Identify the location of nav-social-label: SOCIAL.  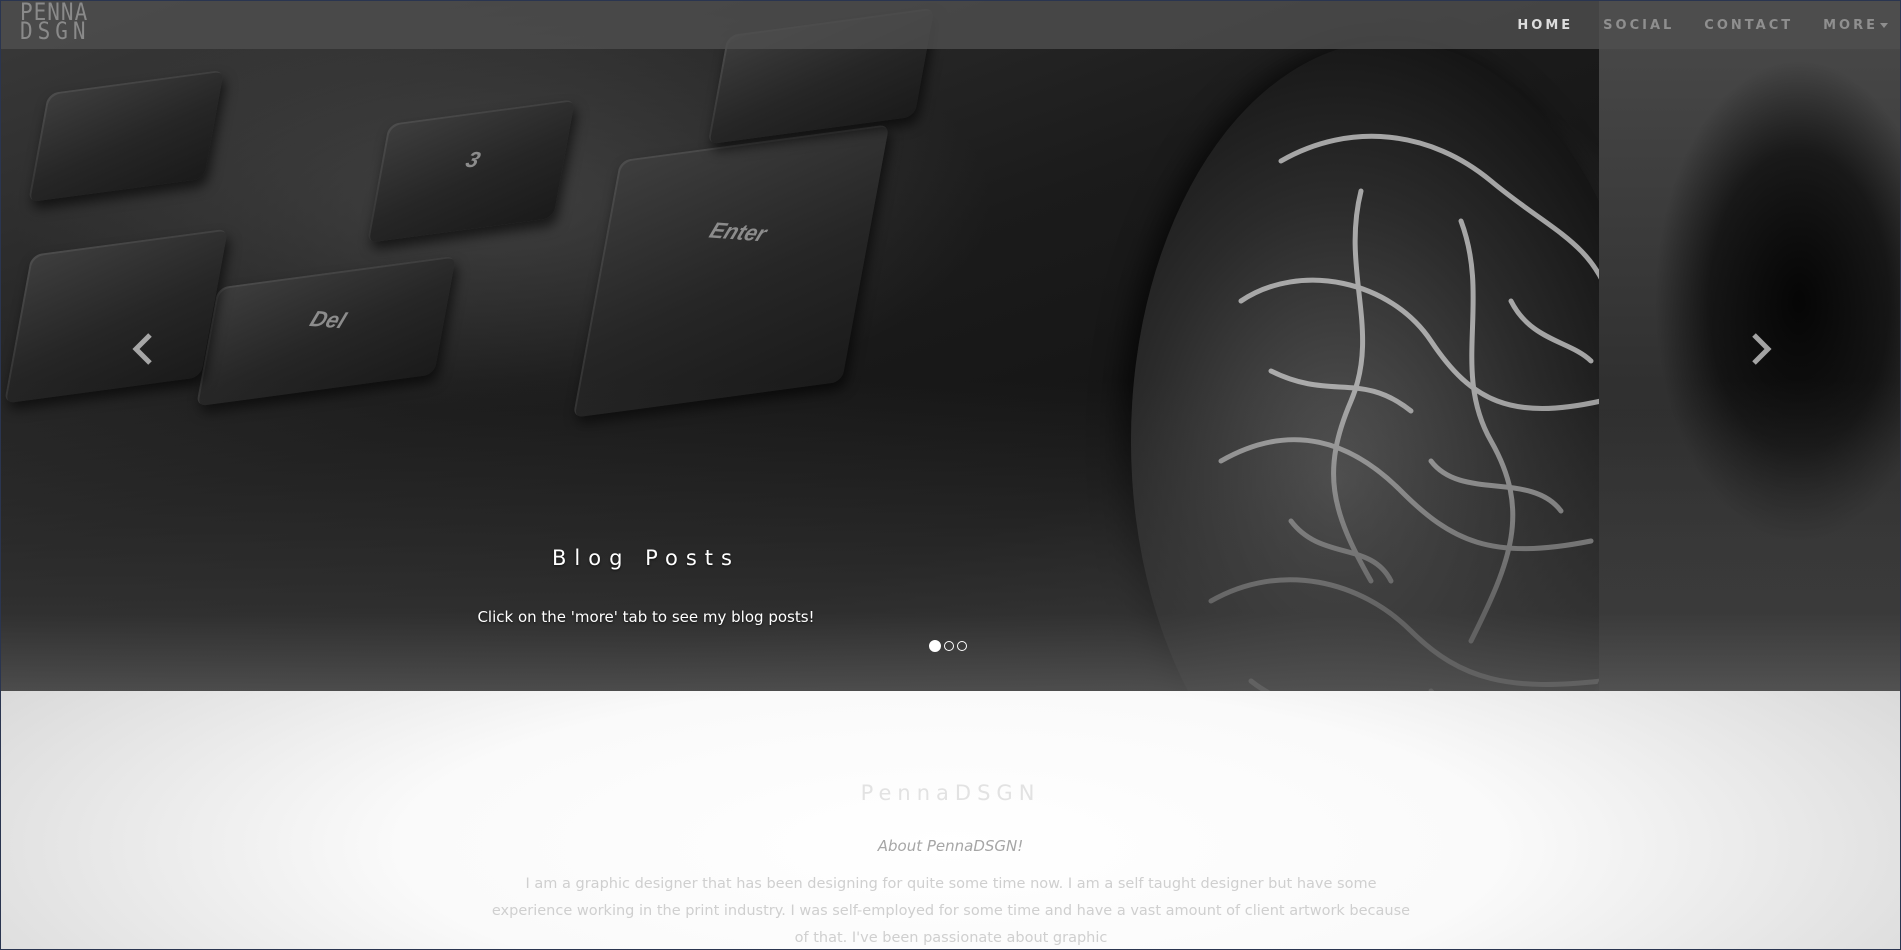
(1639, 25).